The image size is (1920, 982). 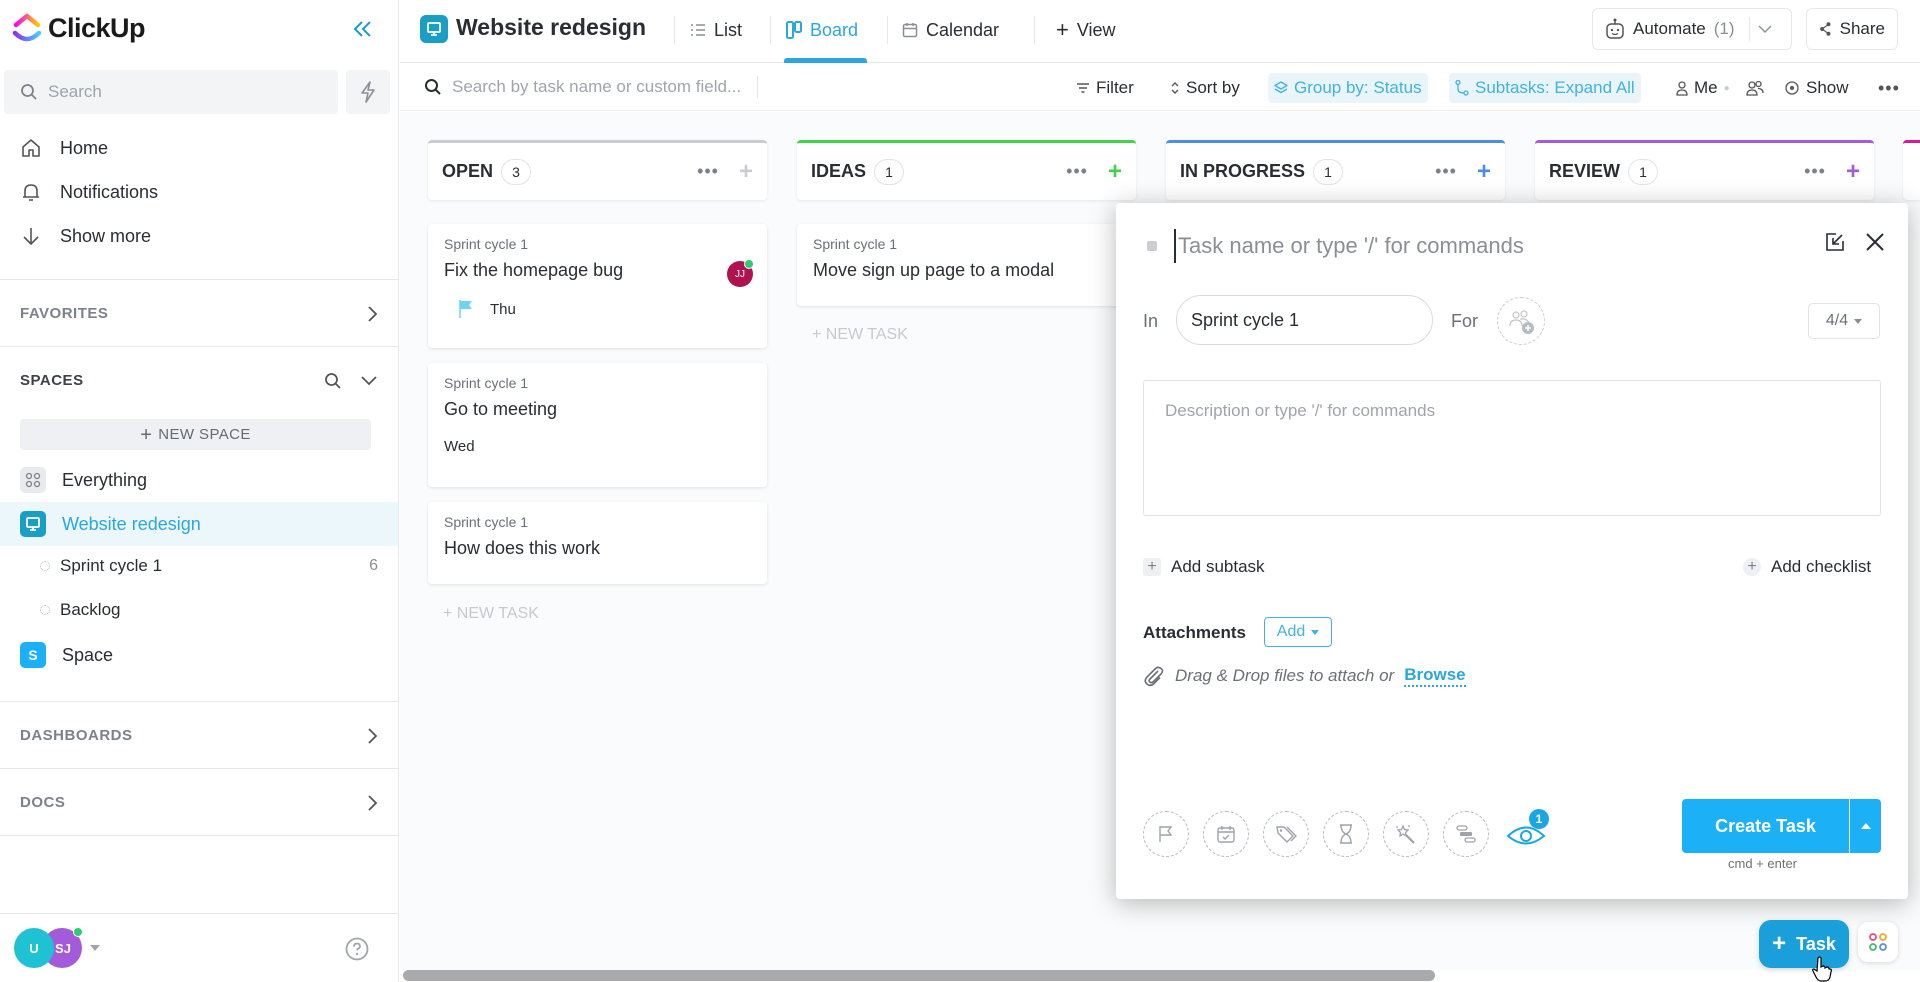 I want to click on search-icon, so click(x=29, y=92).